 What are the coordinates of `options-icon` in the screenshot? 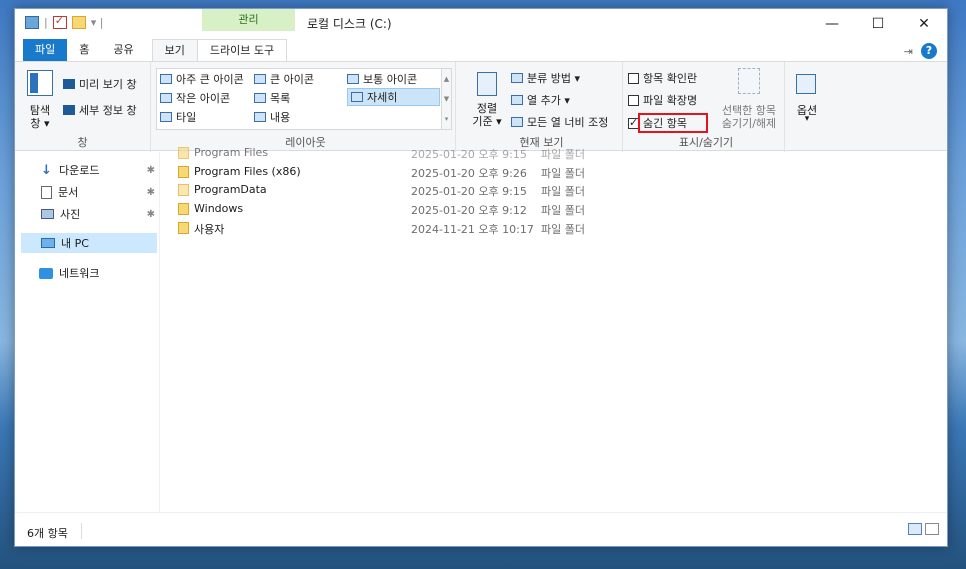 It's located at (806, 84).